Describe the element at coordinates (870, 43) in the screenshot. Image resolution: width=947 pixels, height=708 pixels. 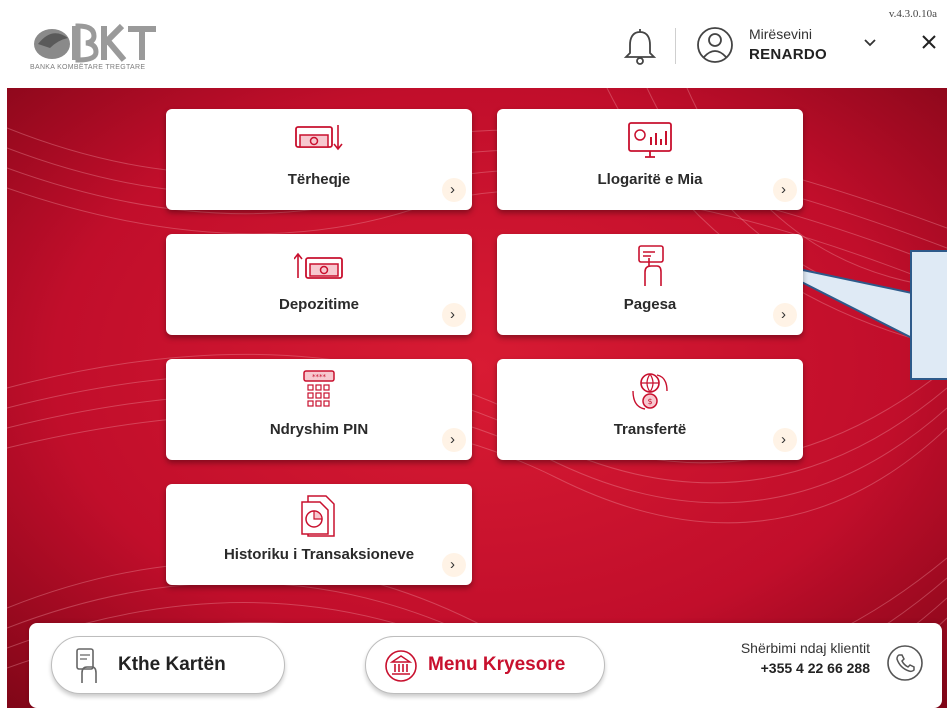
I see `chevron-down-icon` at that location.